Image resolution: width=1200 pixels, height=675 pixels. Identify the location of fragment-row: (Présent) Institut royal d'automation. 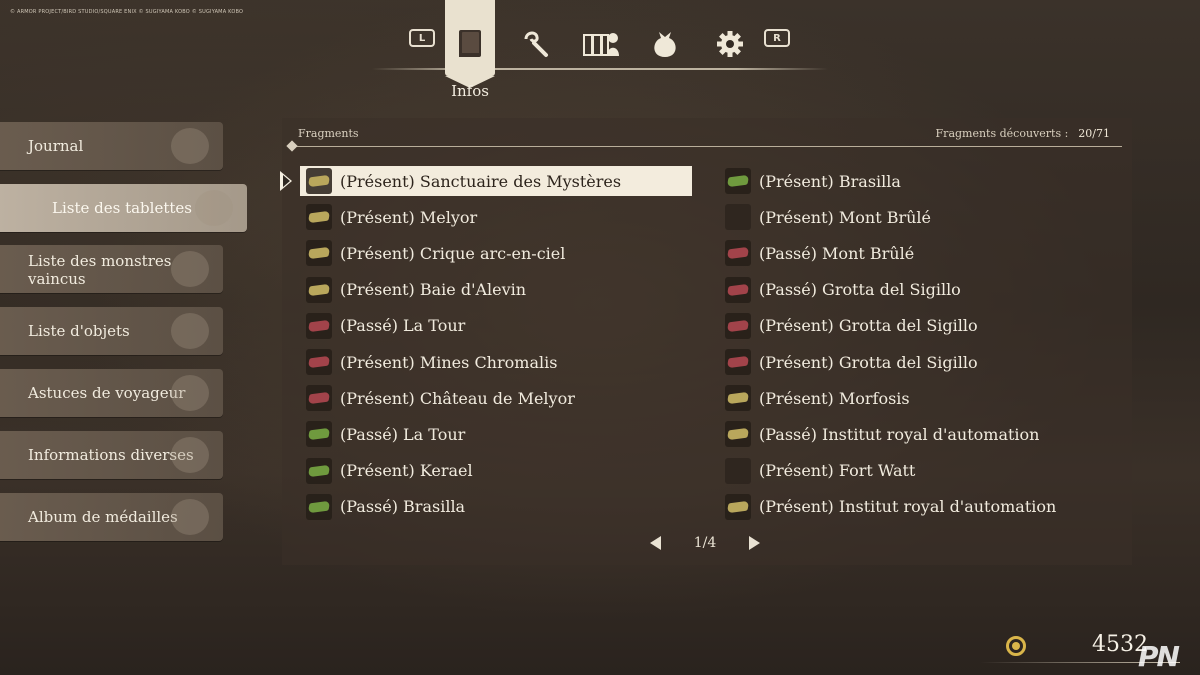
(919, 507).